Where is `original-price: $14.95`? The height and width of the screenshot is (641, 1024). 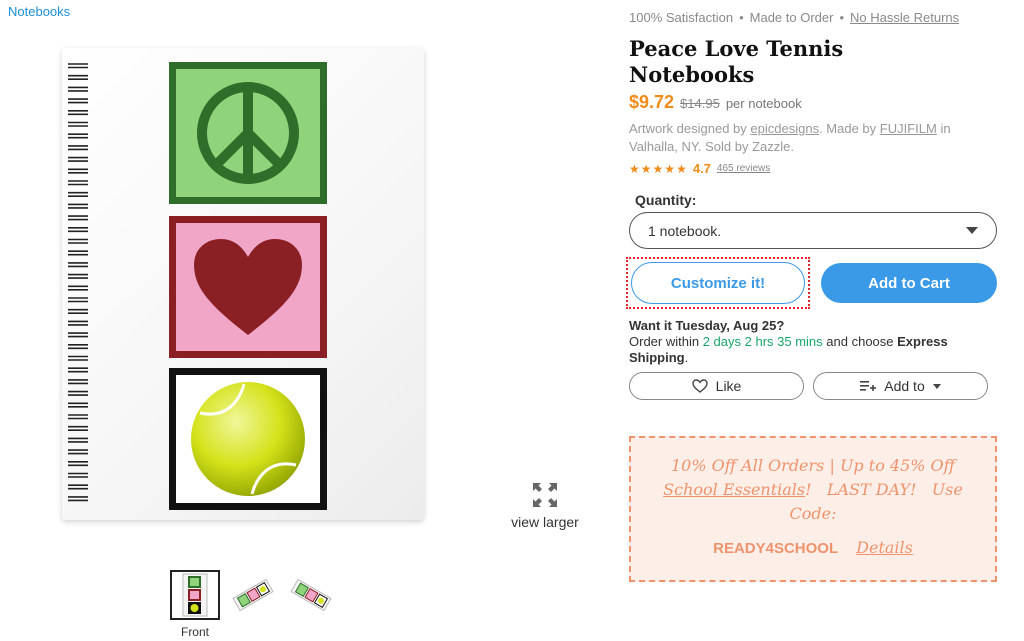
original-price: $14.95 is located at coordinates (700, 103).